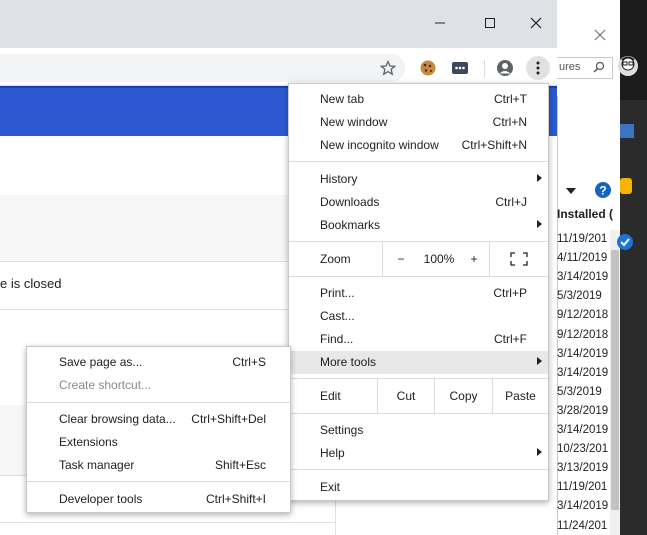 The width and height of the screenshot is (647, 535). What do you see at coordinates (418, 487) in the screenshot?
I see `menu-item-exit: Exit` at bounding box center [418, 487].